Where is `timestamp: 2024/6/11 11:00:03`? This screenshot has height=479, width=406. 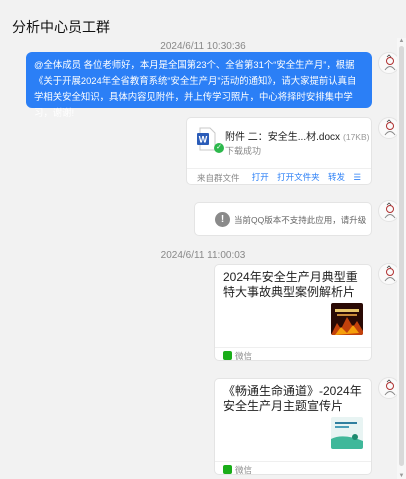
timestamp: 2024/6/11 11:00:03 is located at coordinates (203, 255).